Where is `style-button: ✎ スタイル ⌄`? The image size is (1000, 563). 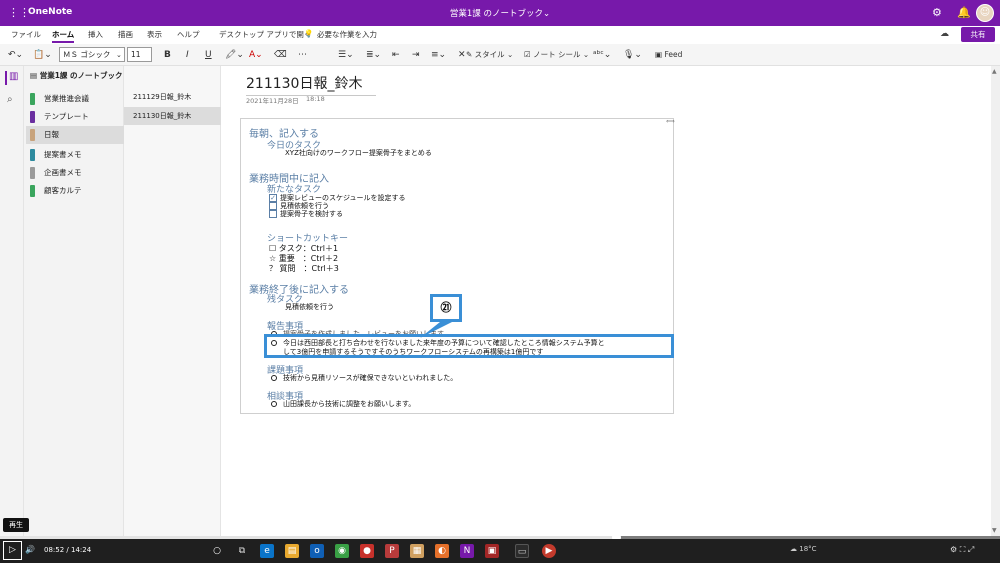
style-button: ✎ スタイル ⌄ is located at coordinates (489, 55).